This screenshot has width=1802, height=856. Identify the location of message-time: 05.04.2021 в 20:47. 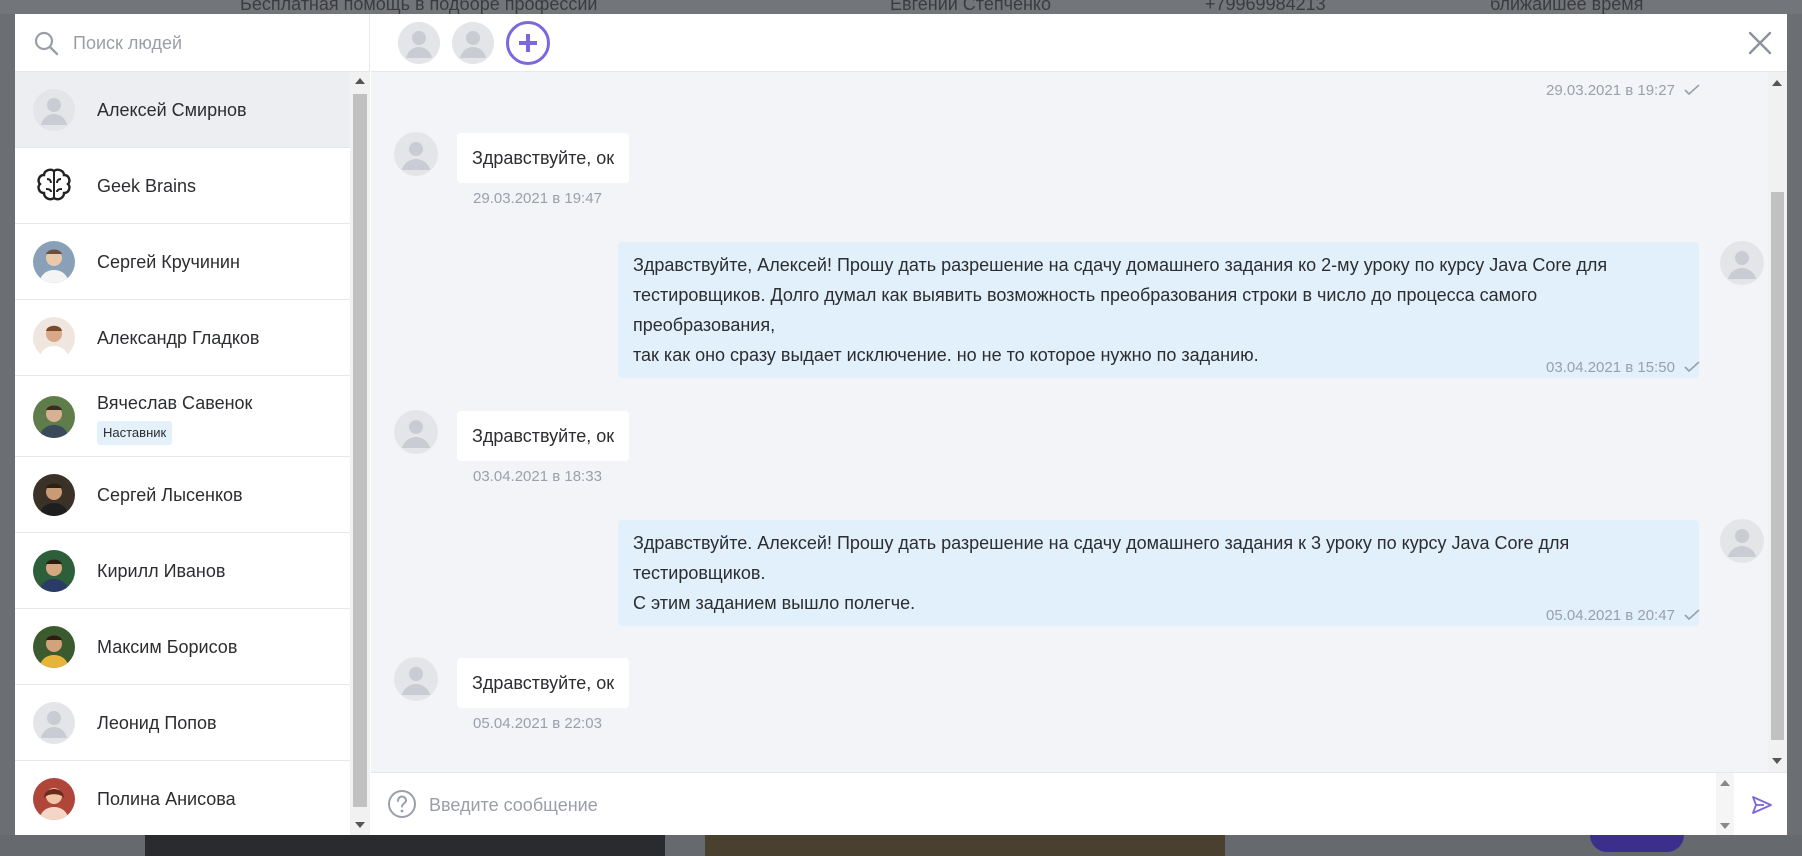
(1610, 615).